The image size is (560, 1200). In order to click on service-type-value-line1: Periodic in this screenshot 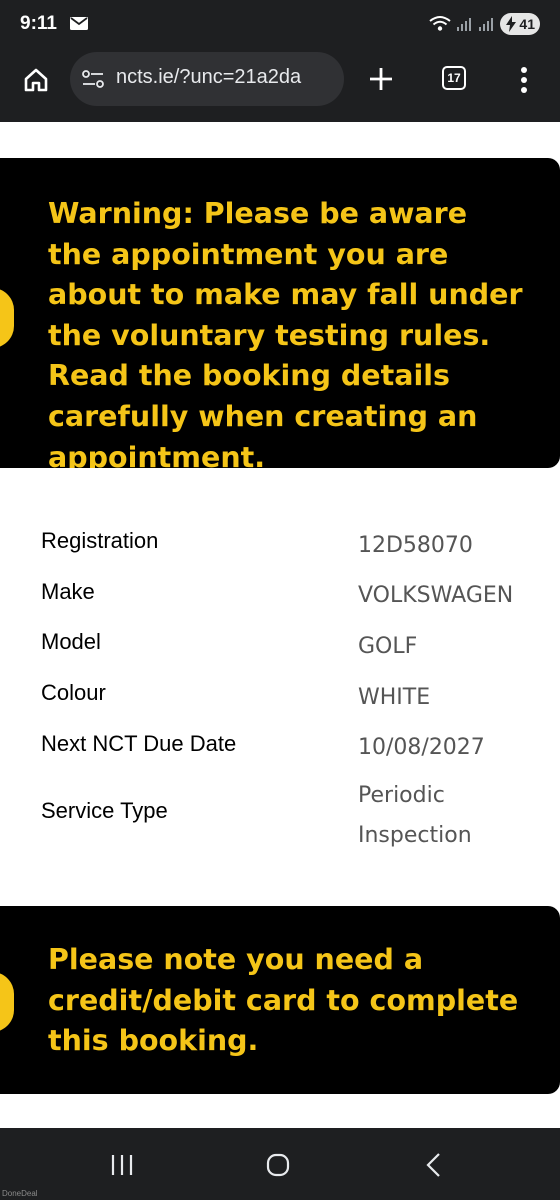, I will do `click(401, 795)`.